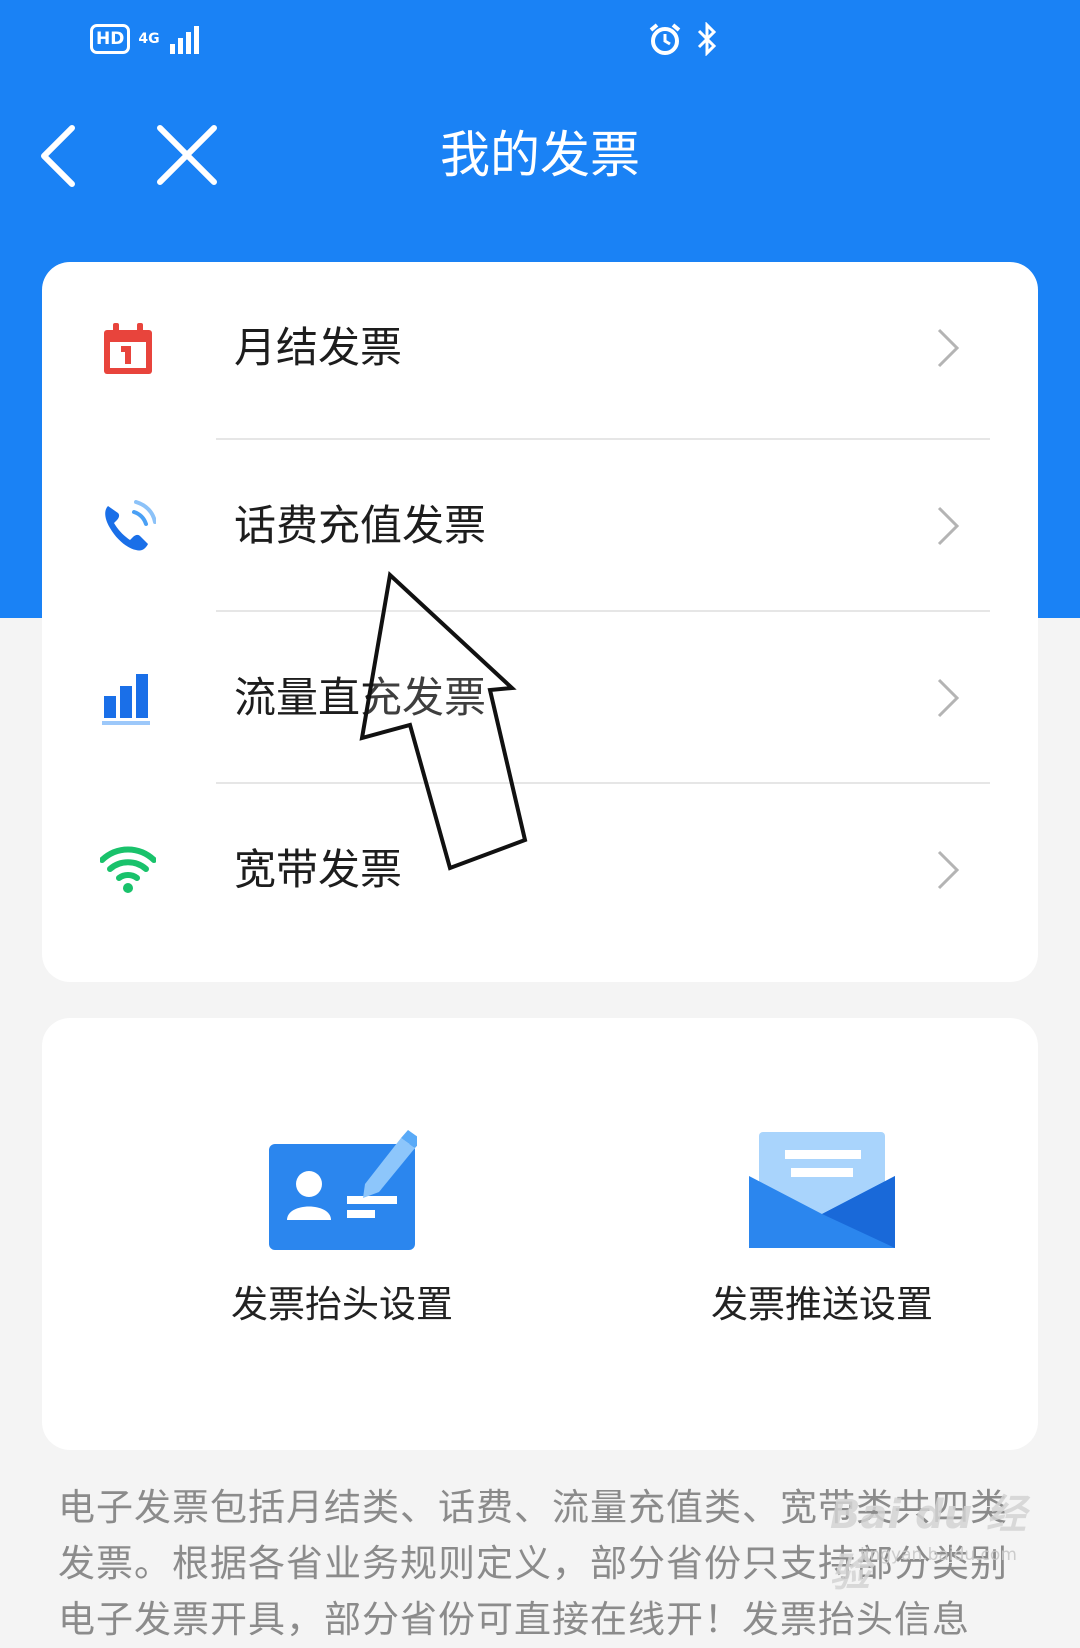 This screenshot has width=1080, height=1648. Describe the element at coordinates (822, 1304) in the screenshot. I see `invoice-push-setting-label: 发票推送设置` at that location.